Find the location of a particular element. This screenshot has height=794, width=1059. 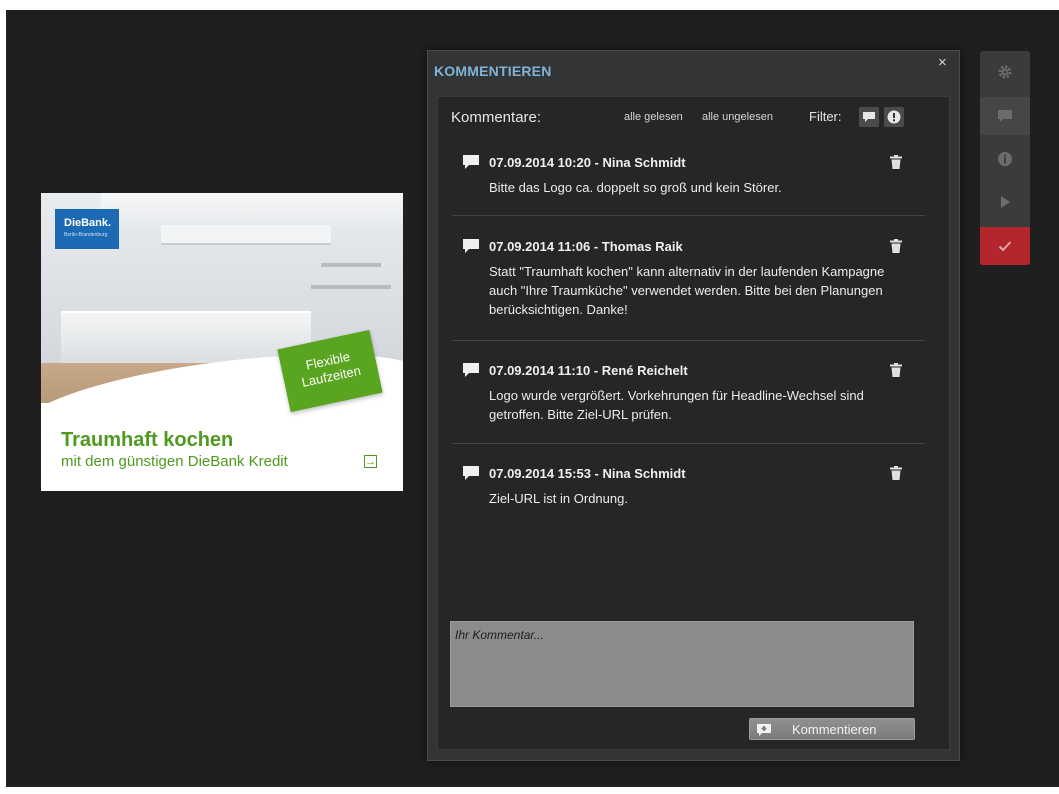

filter-comments-button is located at coordinates (869, 117).